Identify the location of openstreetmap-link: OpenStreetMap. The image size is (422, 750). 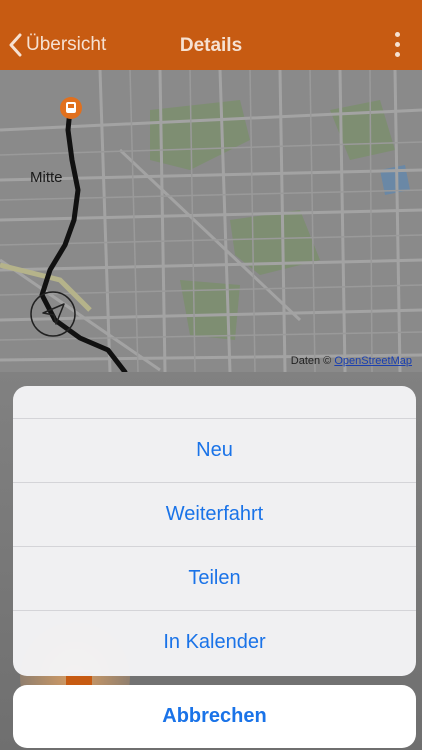
(373, 361).